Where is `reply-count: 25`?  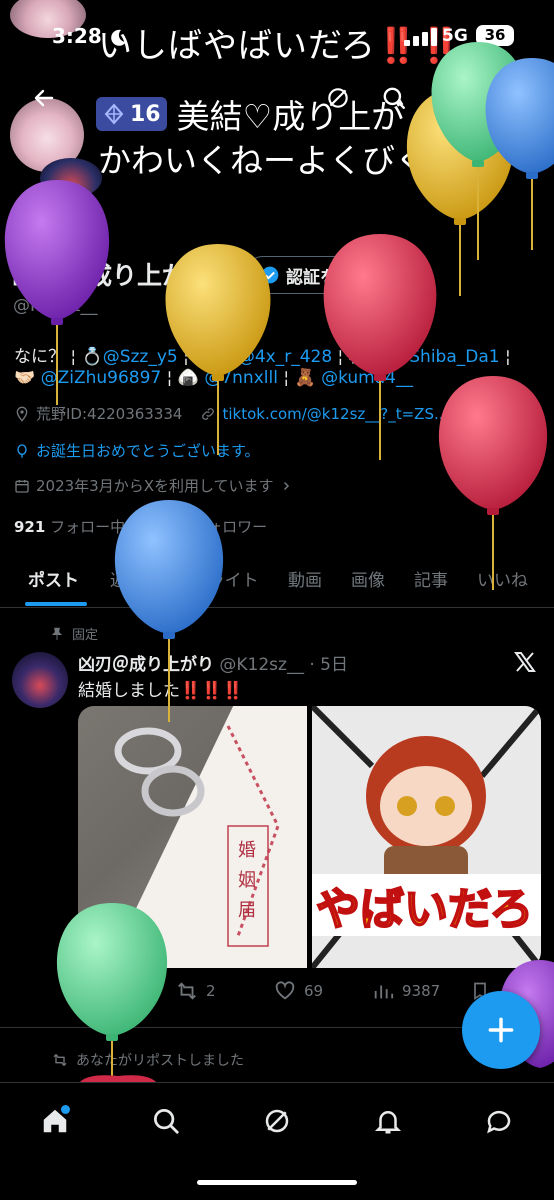
reply-count: 25 is located at coordinates (118, 991).